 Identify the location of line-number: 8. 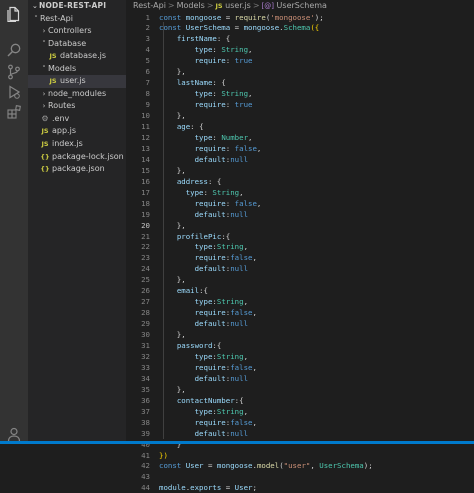
(147, 94).